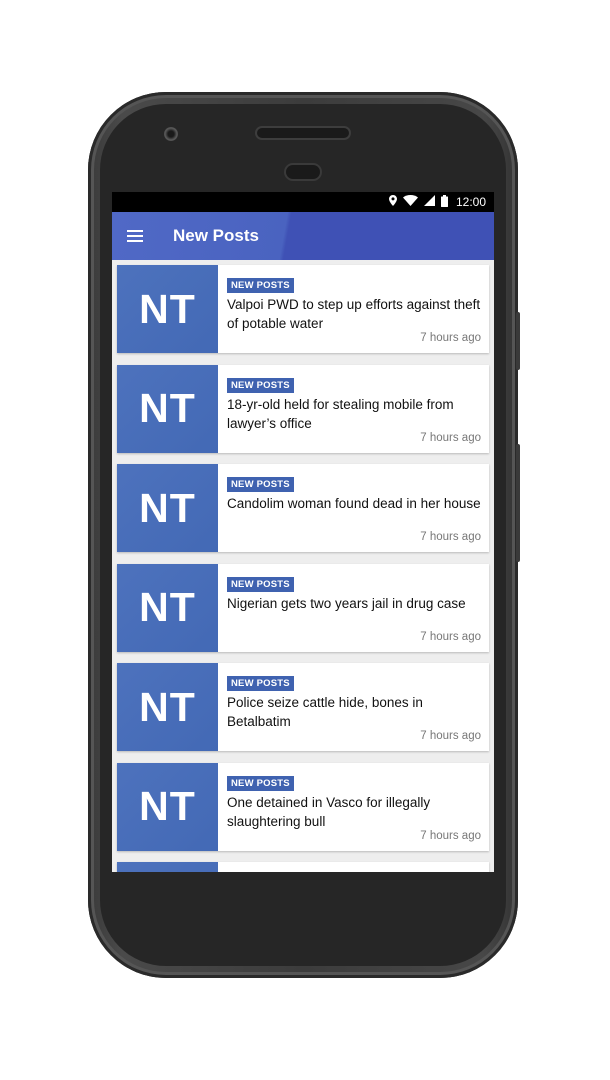  Describe the element at coordinates (303, 236) in the screenshot. I see `app-bar: New Posts` at that location.